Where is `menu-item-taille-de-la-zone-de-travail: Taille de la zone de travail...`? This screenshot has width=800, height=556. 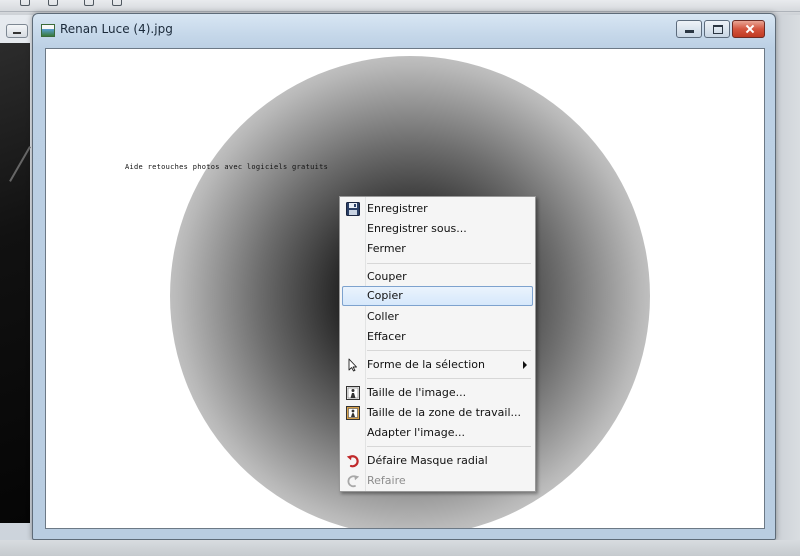
menu-item-taille-de-la-zone-de-travail: Taille de la zone de travail... is located at coordinates (437, 413).